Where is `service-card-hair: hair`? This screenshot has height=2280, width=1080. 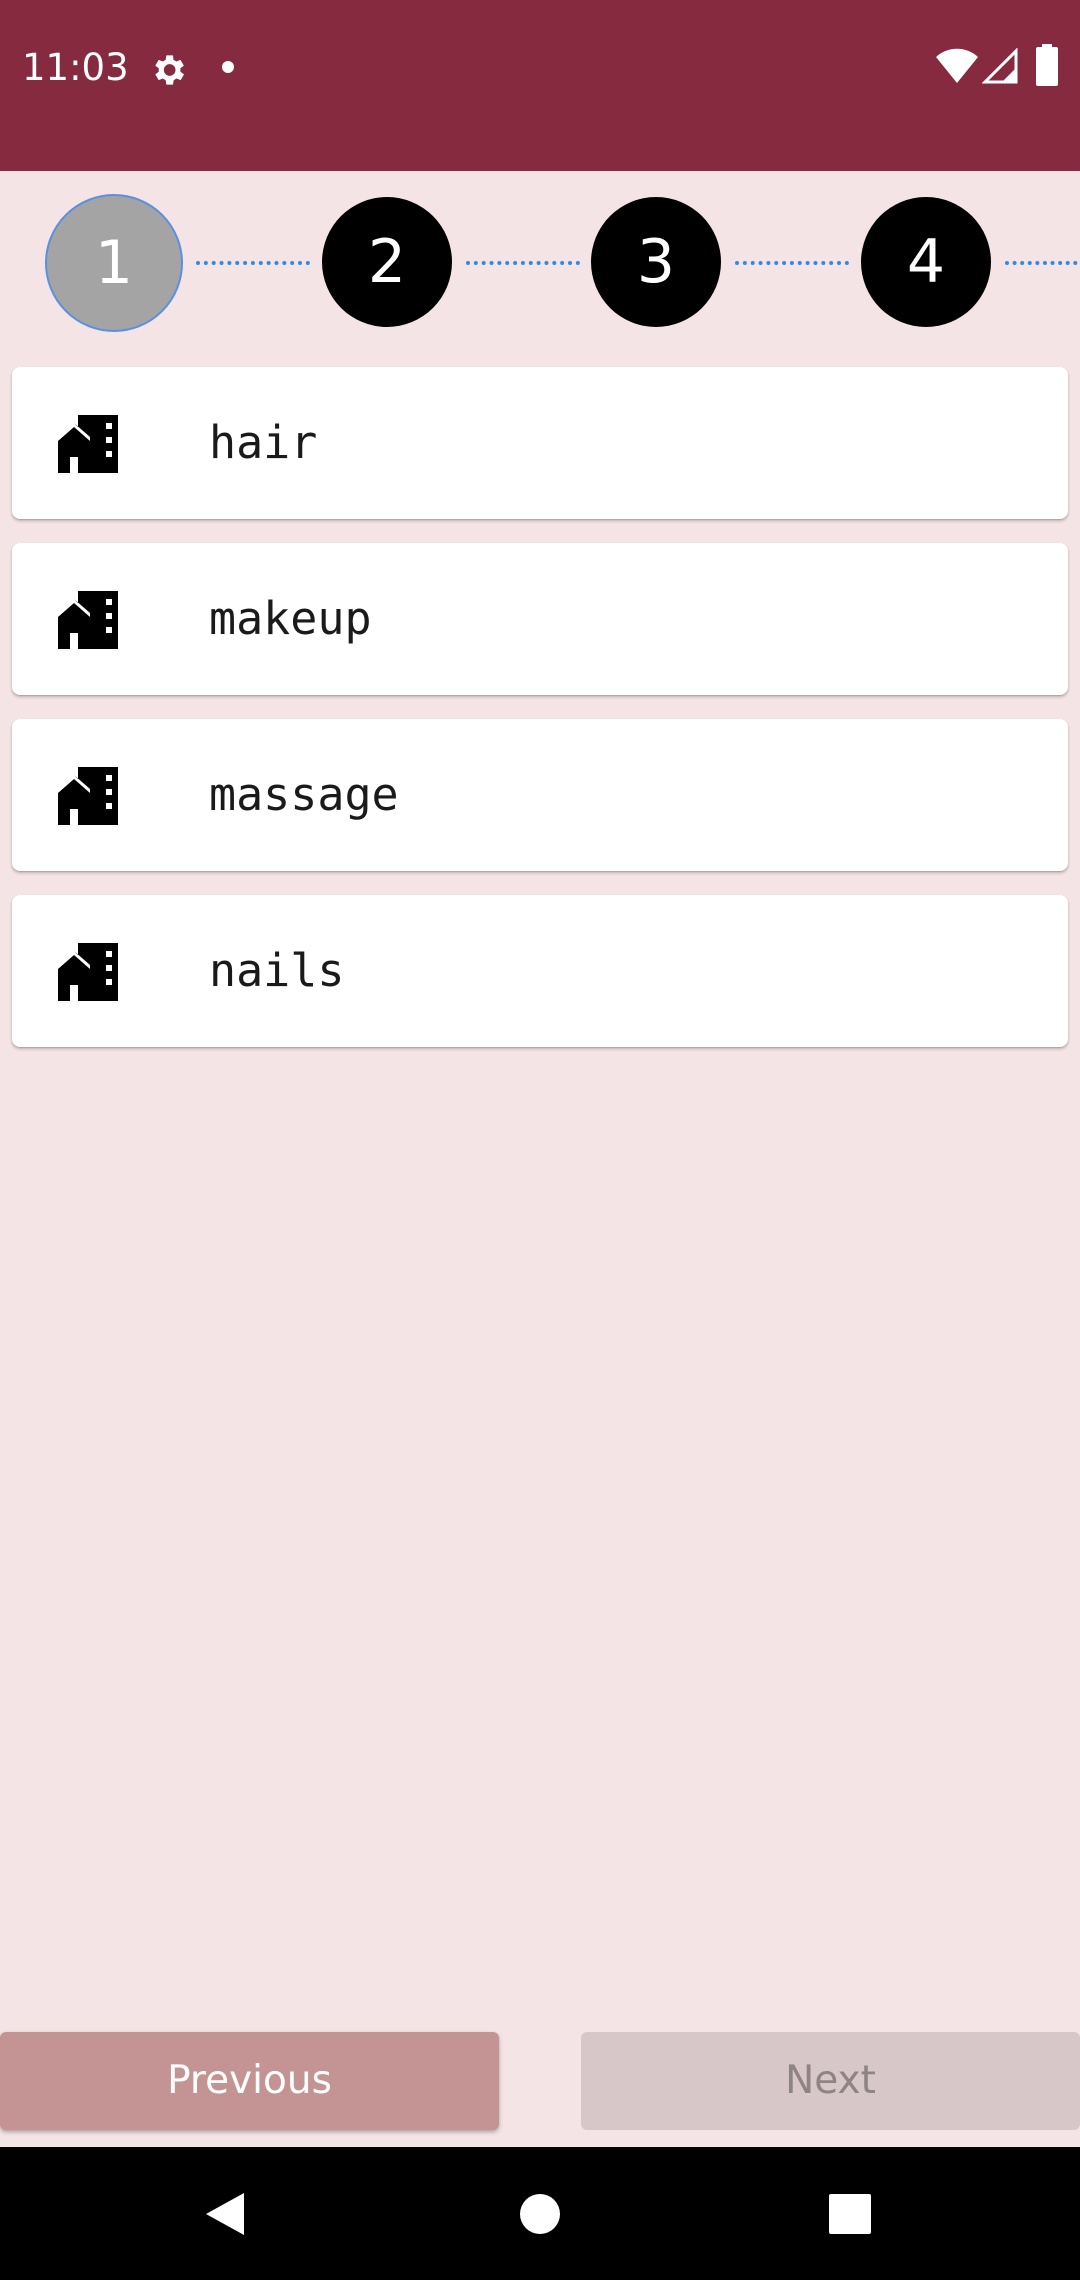 service-card-hair: hair is located at coordinates (540, 443).